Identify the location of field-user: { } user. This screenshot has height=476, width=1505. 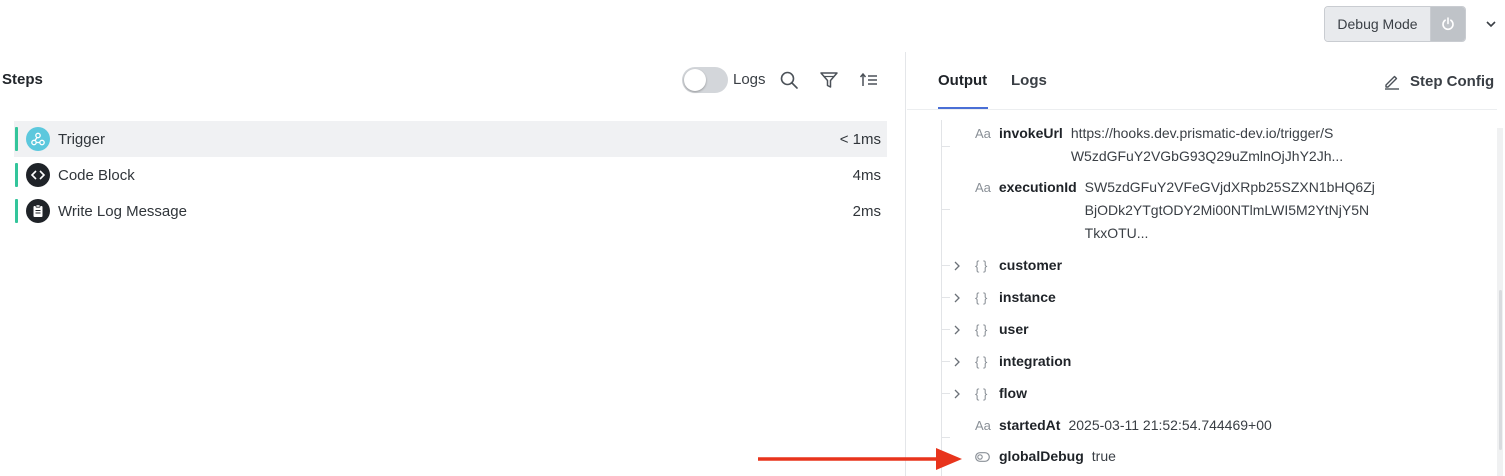
(995, 329).